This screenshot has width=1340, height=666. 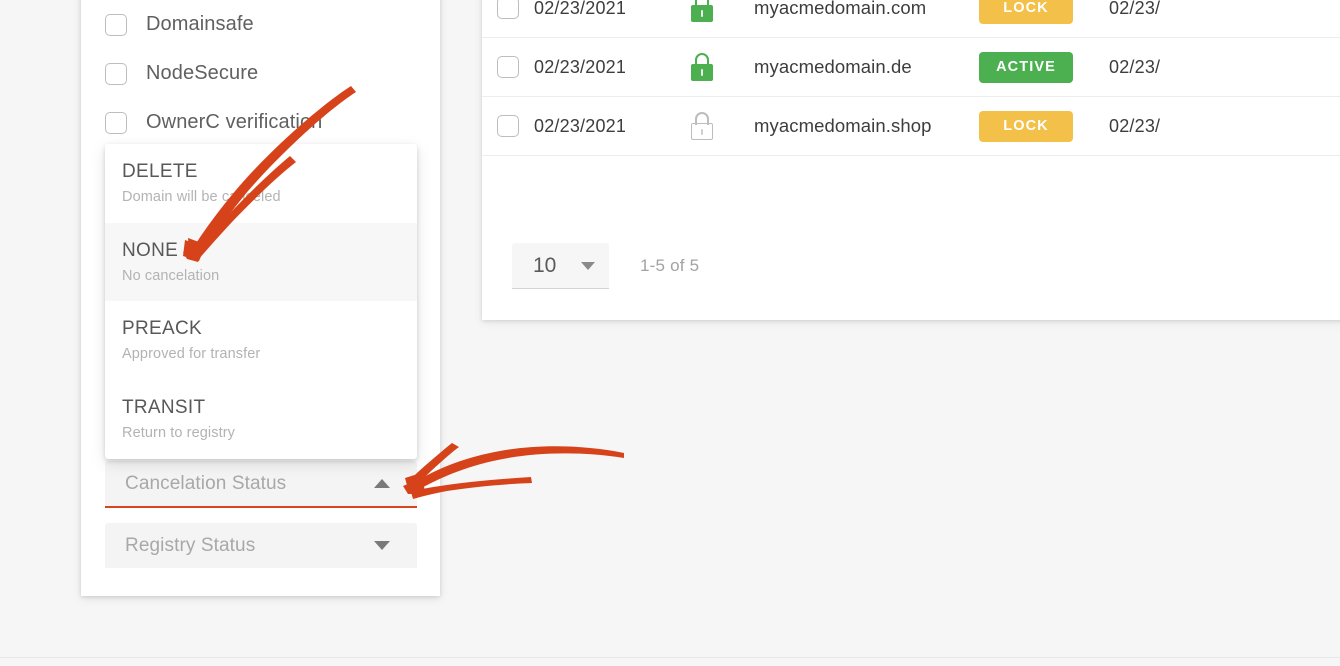 What do you see at coordinates (179, 433) in the screenshot?
I see `dropdown-option-subtitle: Return to registry` at bounding box center [179, 433].